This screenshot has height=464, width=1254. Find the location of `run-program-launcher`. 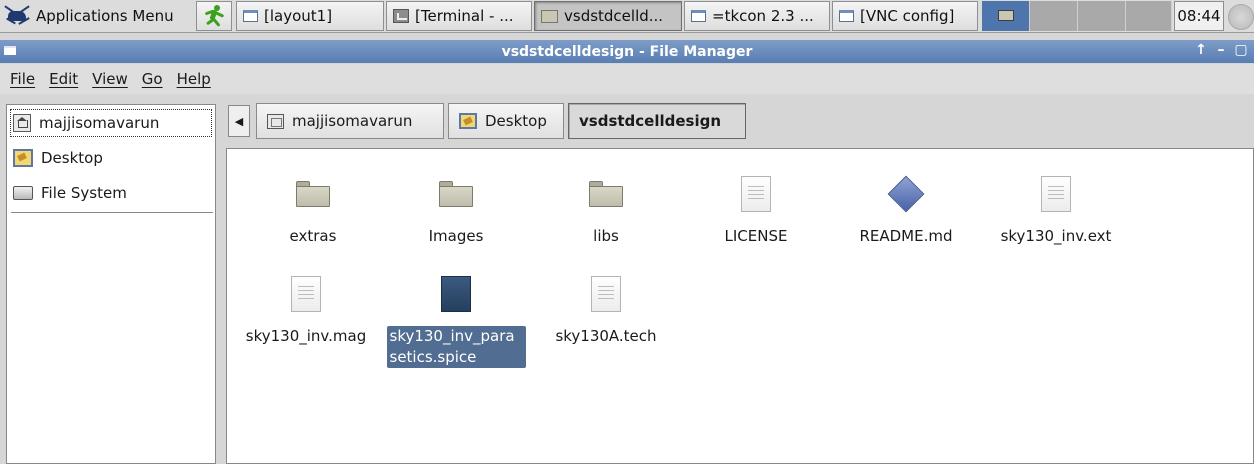

run-program-launcher is located at coordinates (214, 16).